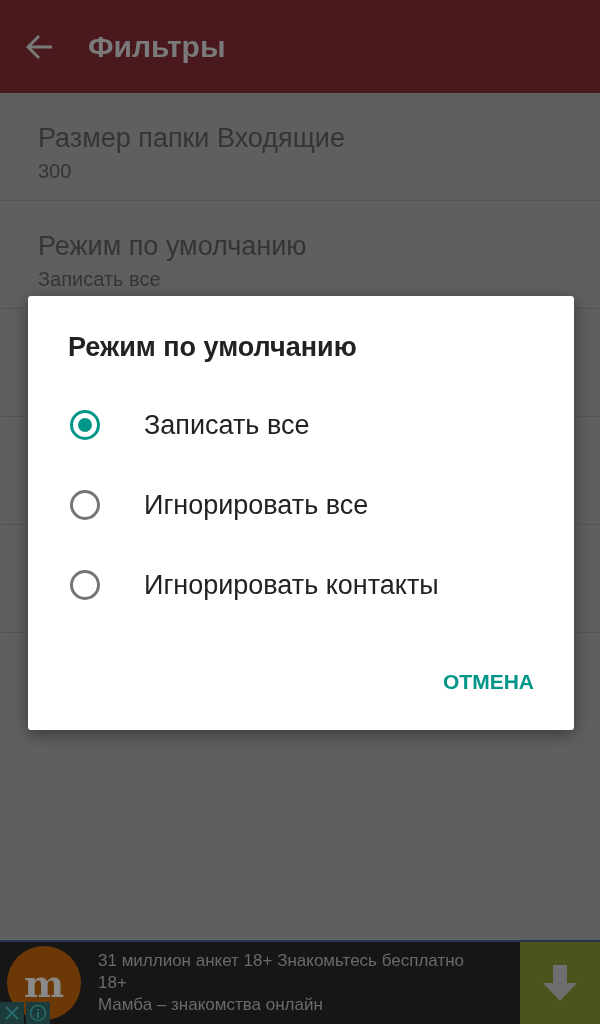  I want to click on back-arrow-icon, so click(40, 46).